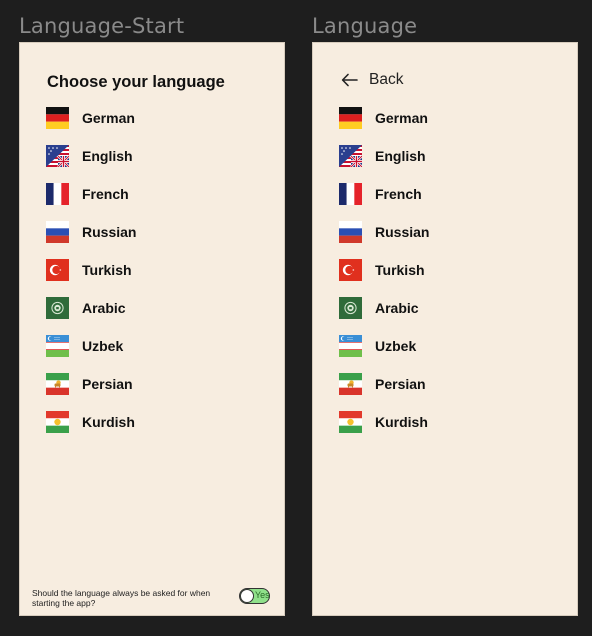  What do you see at coordinates (136, 82) in the screenshot?
I see `page-title: Choose your language` at bounding box center [136, 82].